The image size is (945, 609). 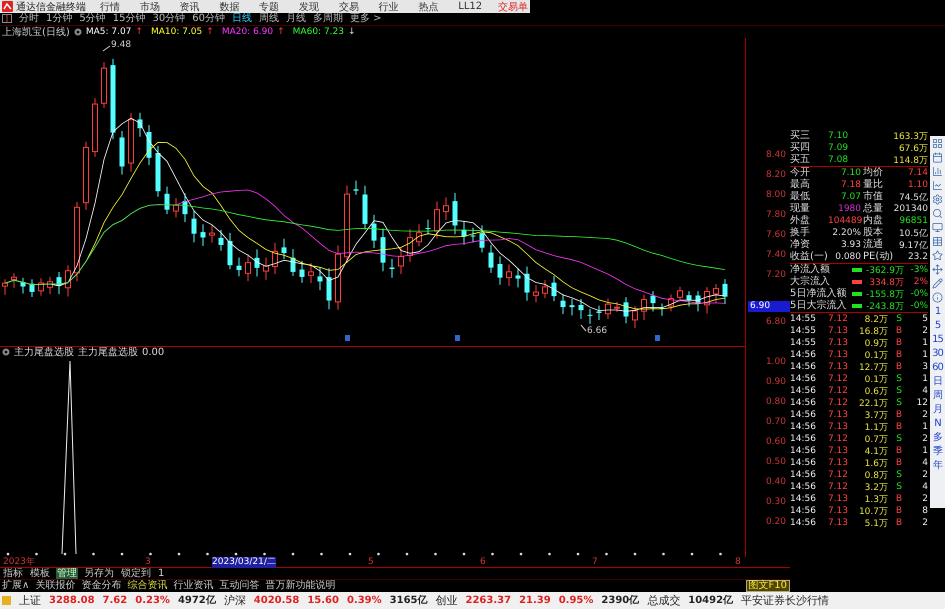 What do you see at coordinates (242, 18) in the screenshot?
I see `period-tab: 日线` at bounding box center [242, 18].